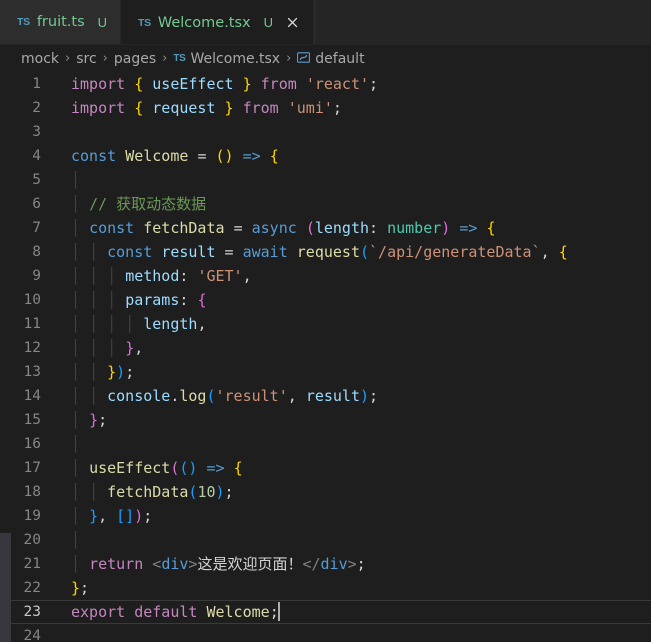 This screenshot has width=651, height=642. What do you see at coordinates (292, 23) in the screenshot?
I see `close-icon` at bounding box center [292, 23].